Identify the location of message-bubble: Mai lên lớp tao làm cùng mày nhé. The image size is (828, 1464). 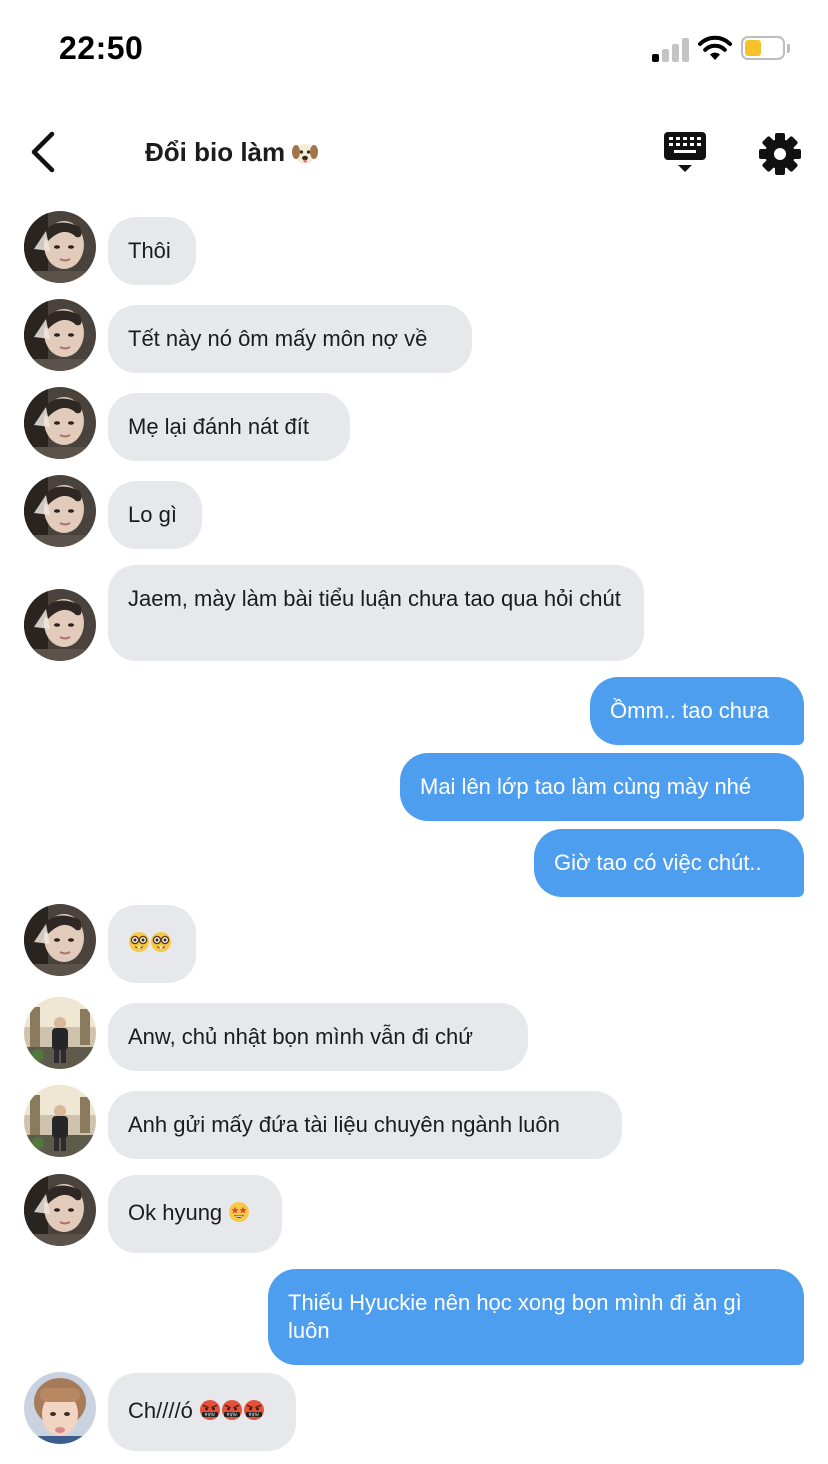
(602, 787).